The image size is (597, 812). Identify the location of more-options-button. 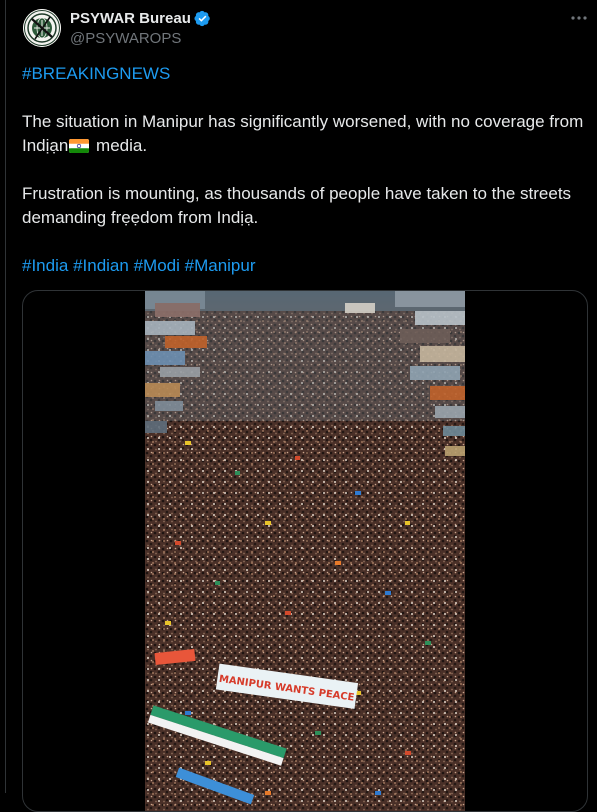
(579, 18).